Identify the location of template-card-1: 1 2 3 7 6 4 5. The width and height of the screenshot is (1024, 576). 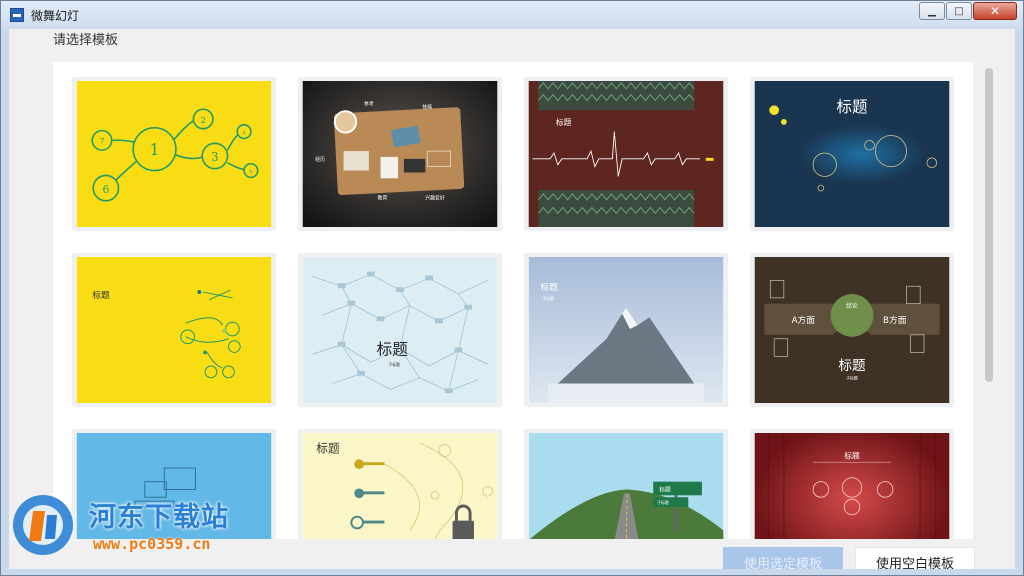
(174, 154).